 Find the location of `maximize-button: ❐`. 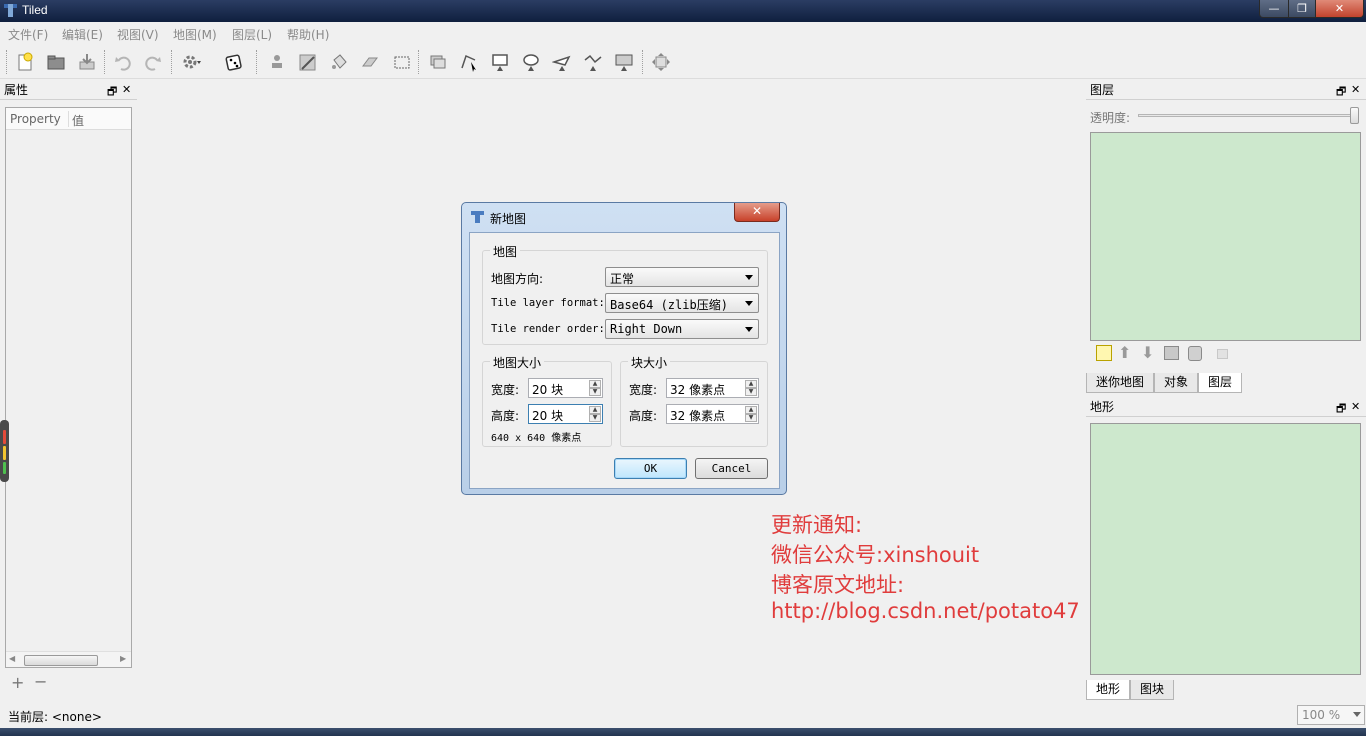

maximize-button: ❐ is located at coordinates (1302, 9).